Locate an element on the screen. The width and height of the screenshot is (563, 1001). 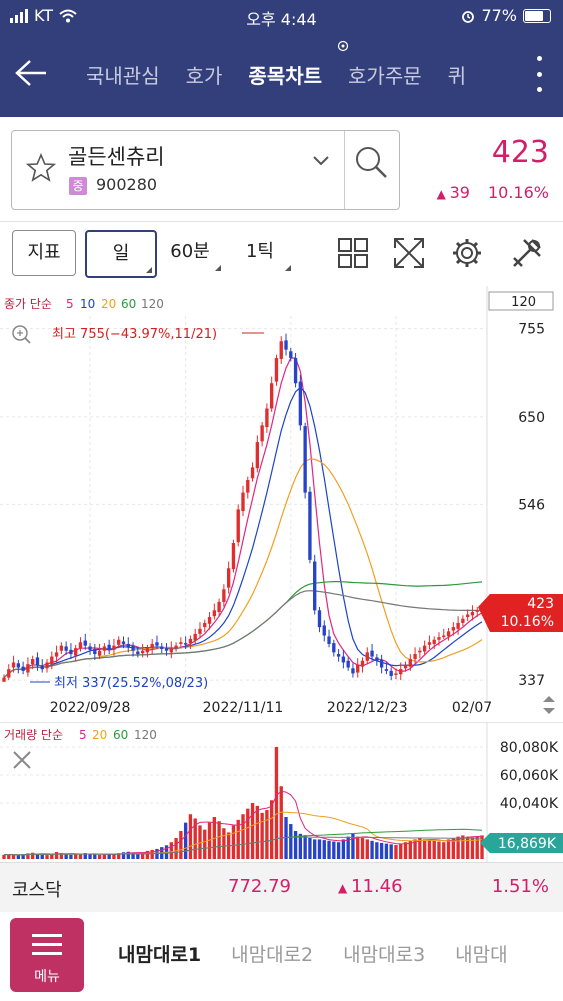
period-tick-button: 1틱 is located at coordinates (260, 252).